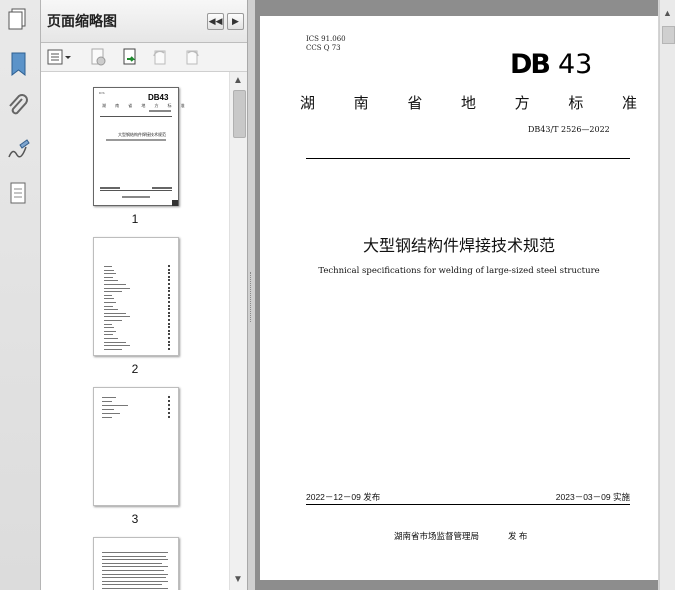 Image resolution: width=675 pixels, height=590 pixels. I want to click on options-menu-icon, so click(60, 57).